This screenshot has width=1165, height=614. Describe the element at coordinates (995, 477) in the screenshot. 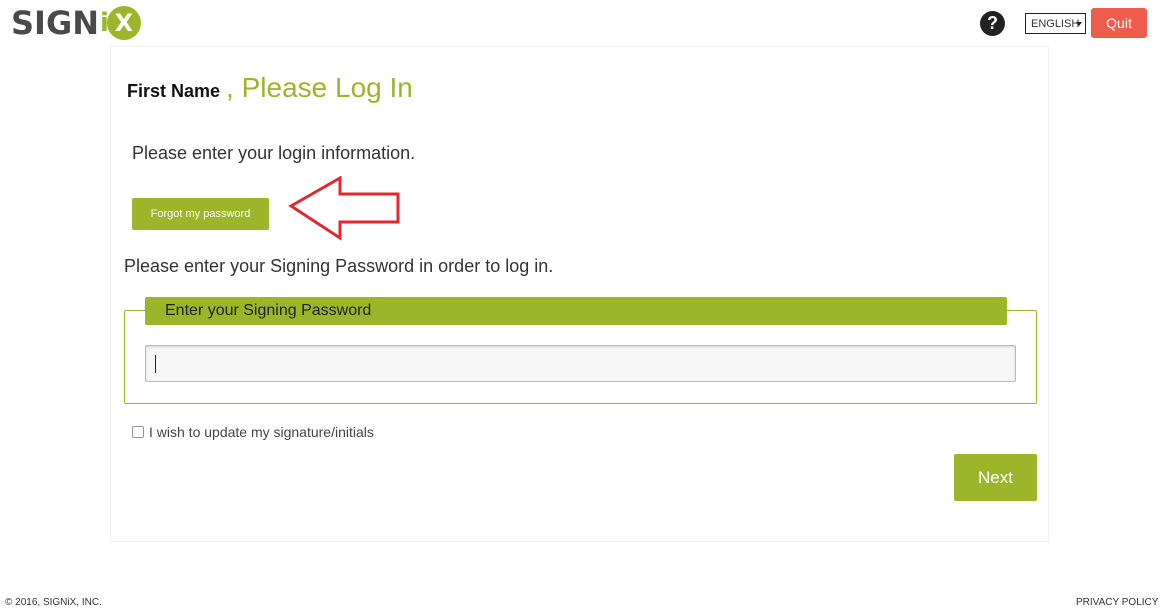

I see `next-button: Next` at that location.